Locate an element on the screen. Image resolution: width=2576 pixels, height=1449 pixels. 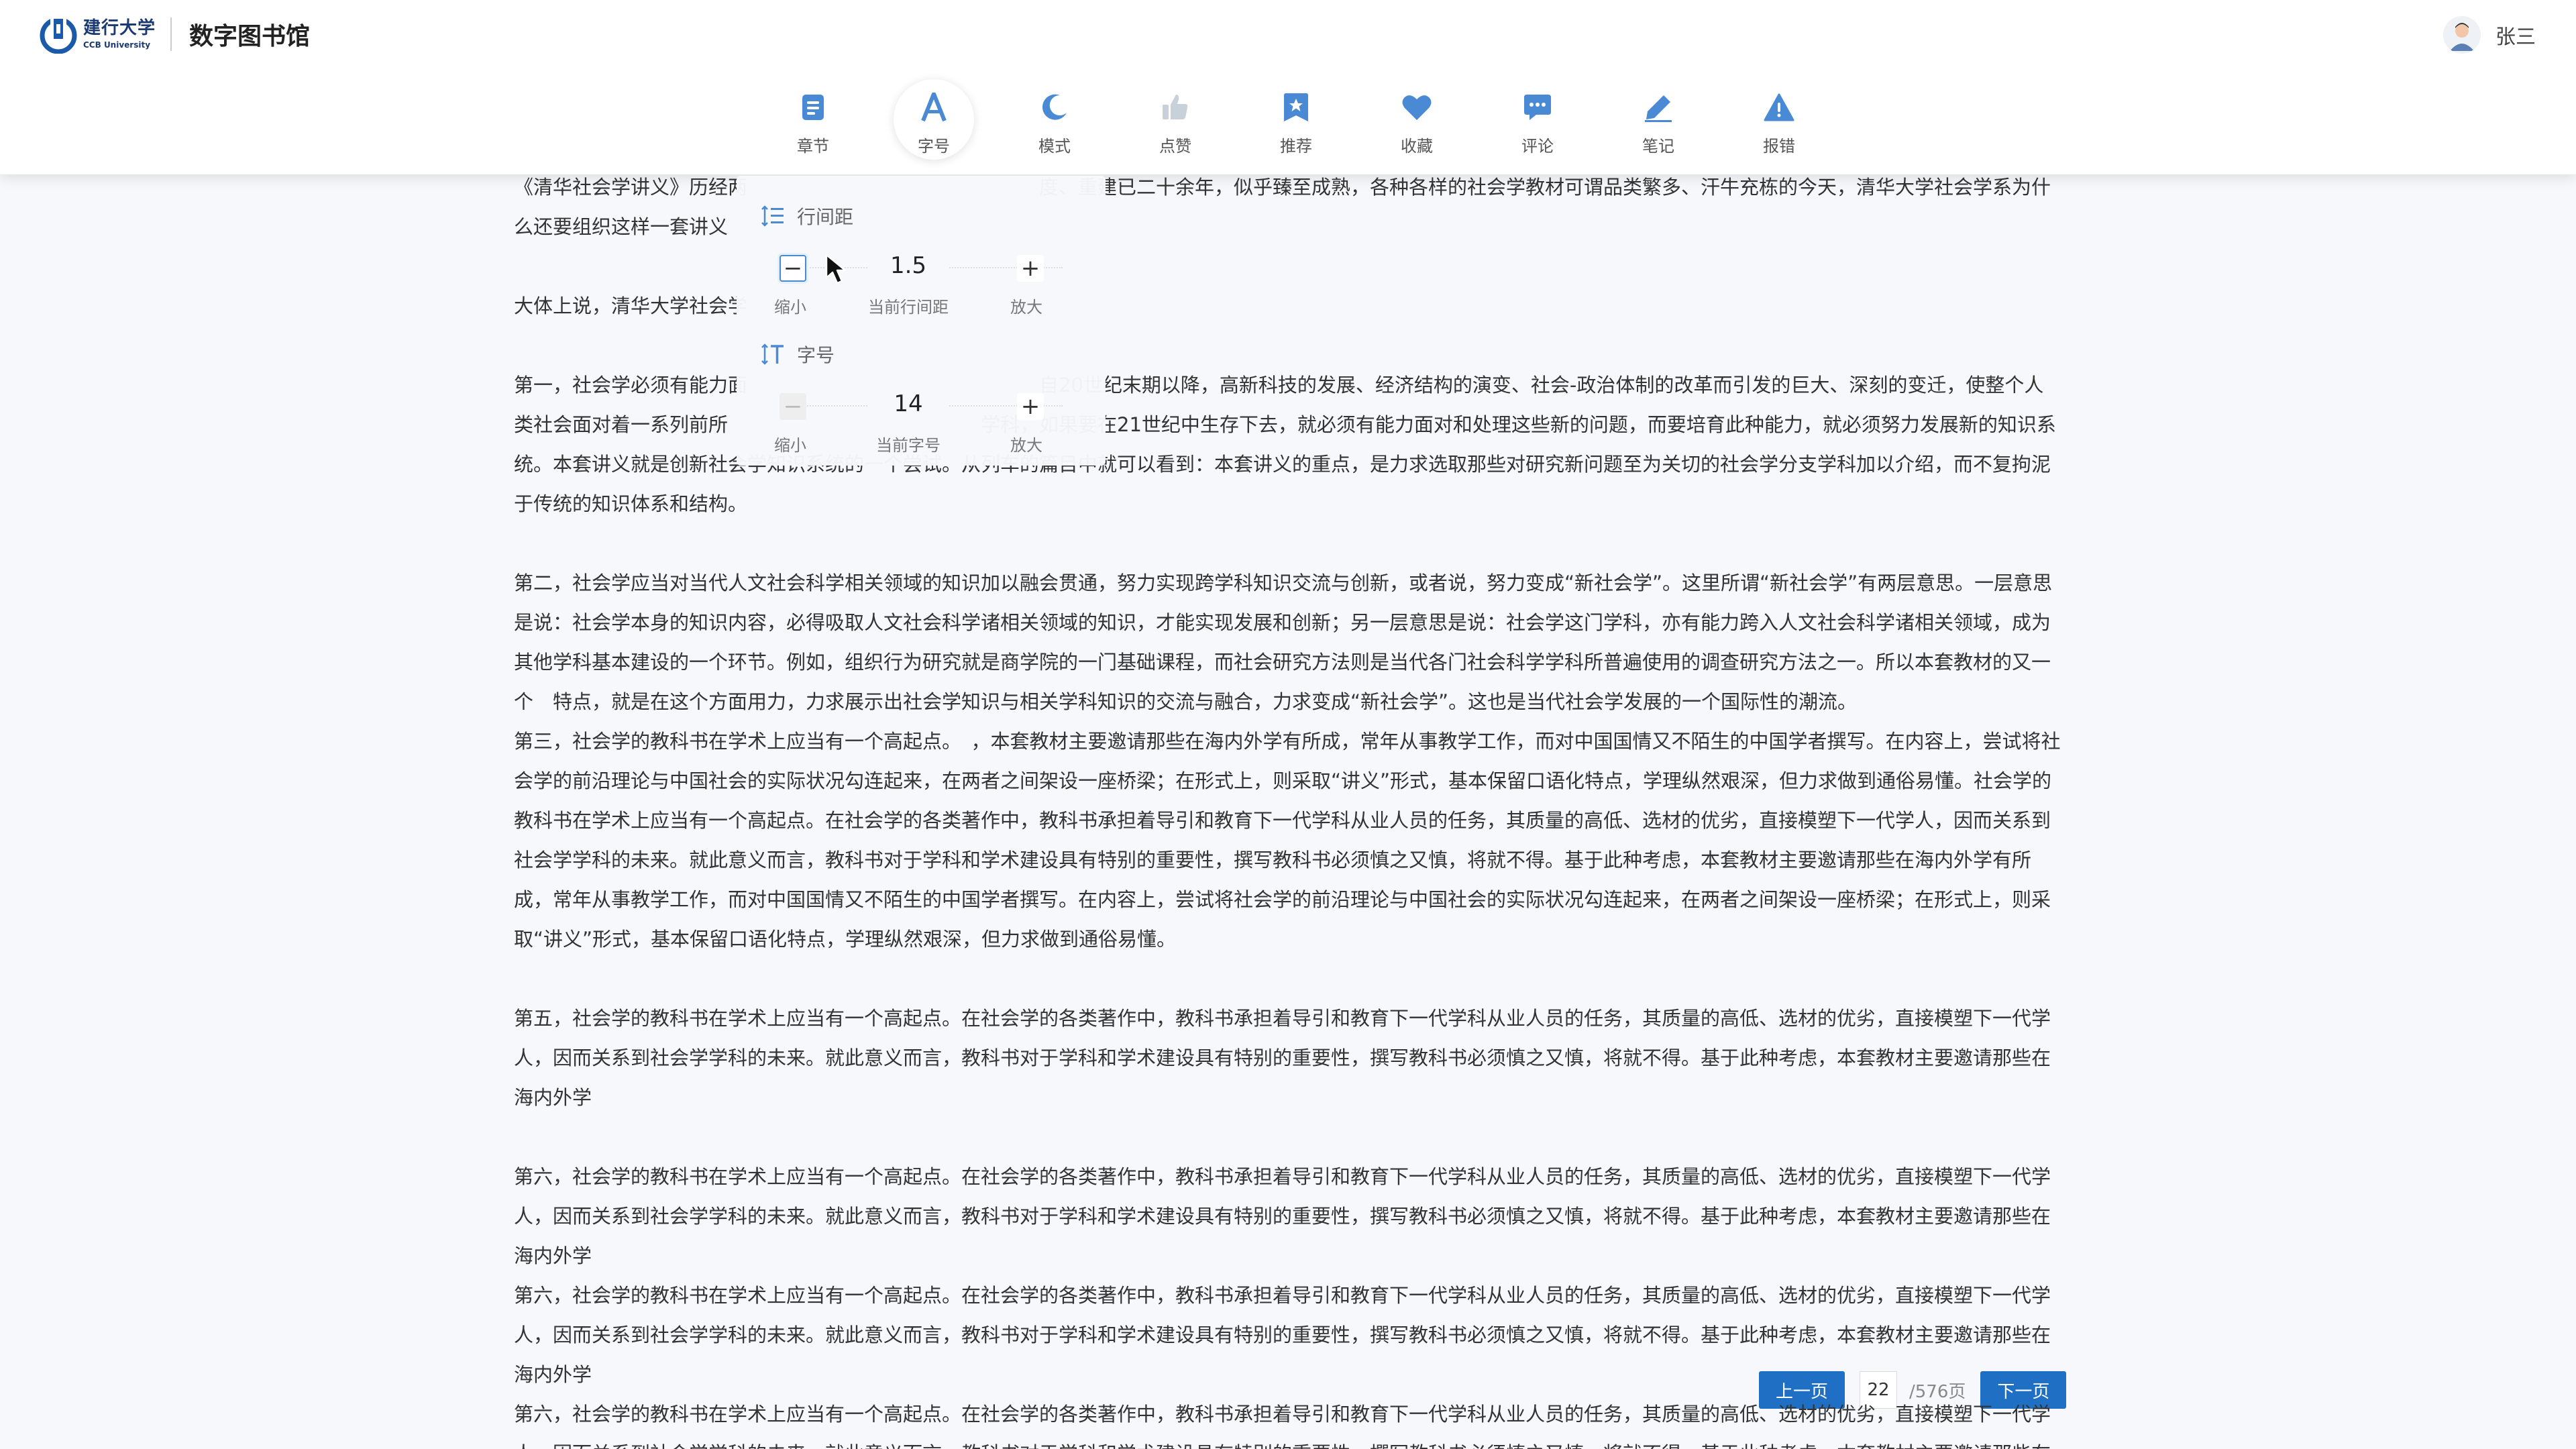
tool-font-size-label: 字号 is located at coordinates (934, 146).